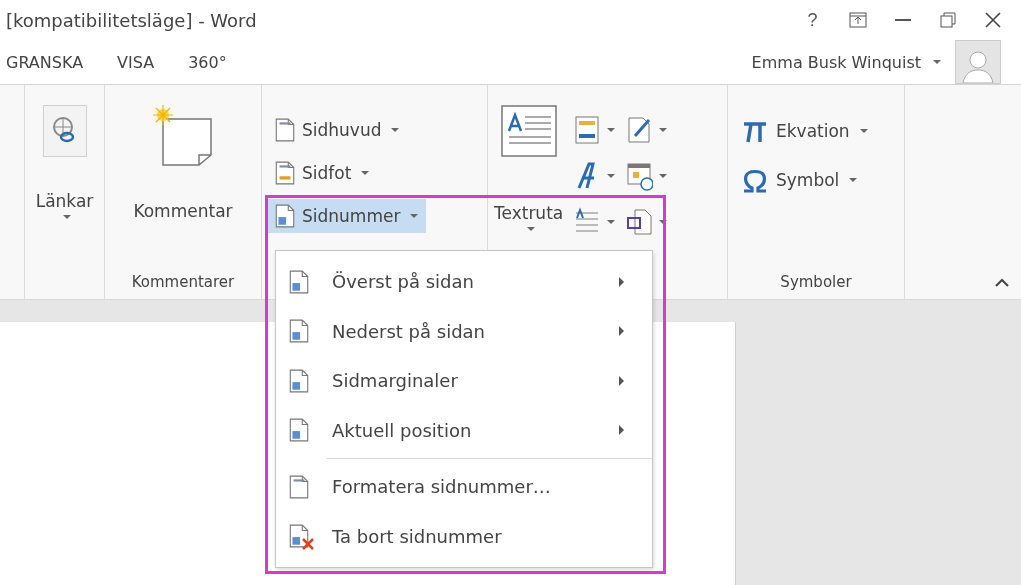 This screenshot has height=585, width=1021. I want to click on help-button: ?, so click(812, 20).